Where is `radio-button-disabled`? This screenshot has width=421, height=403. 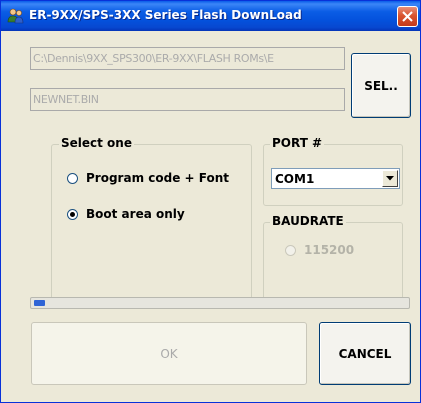 radio-button-disabled is located at coordinates (290, 250).